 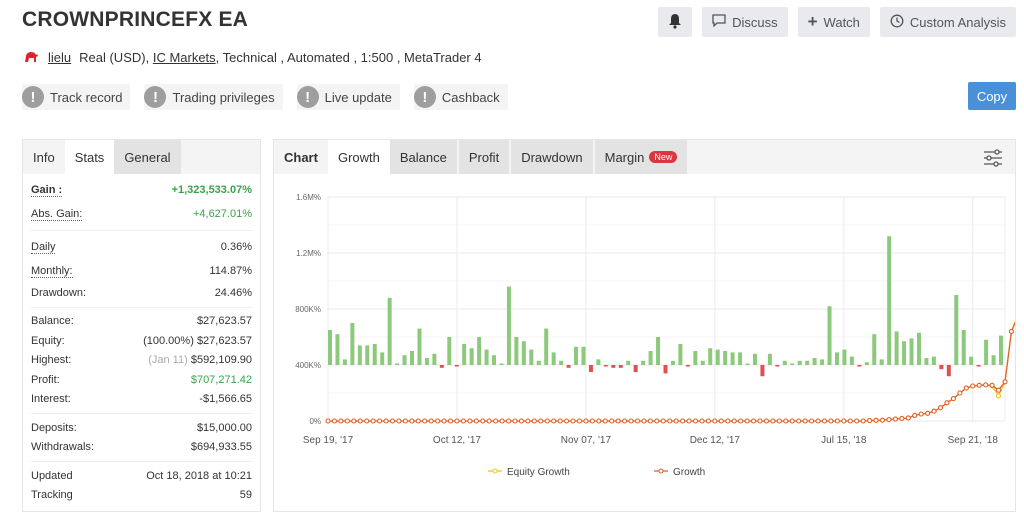 I want to click on user-avatar-icon, so click(x=31, y=57).